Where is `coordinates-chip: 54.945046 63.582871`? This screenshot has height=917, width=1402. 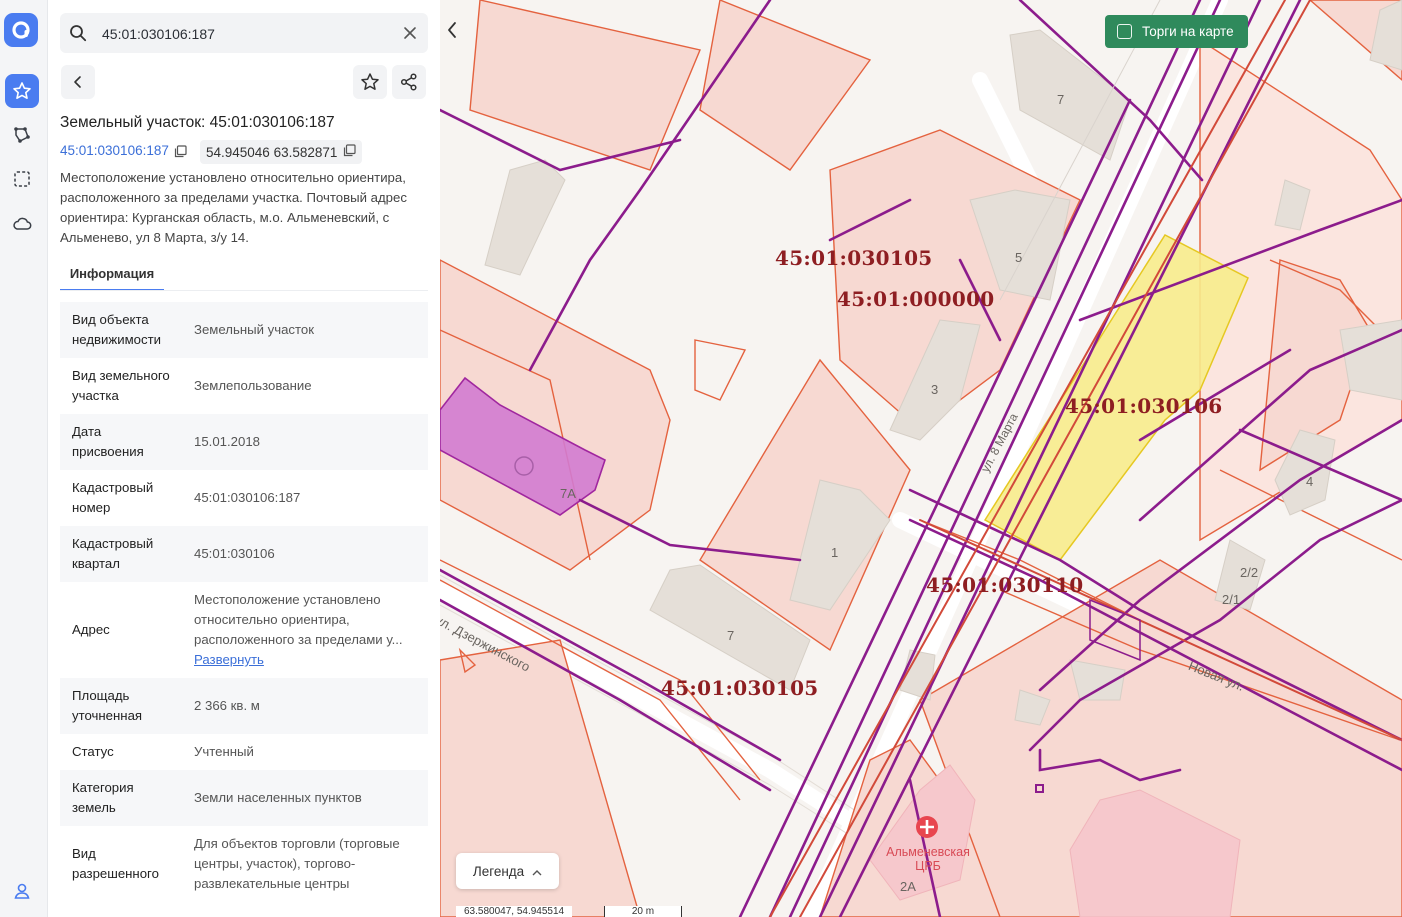
coordinates-chip: 54.945046 63.582871 is located at coordinates (281, 152).